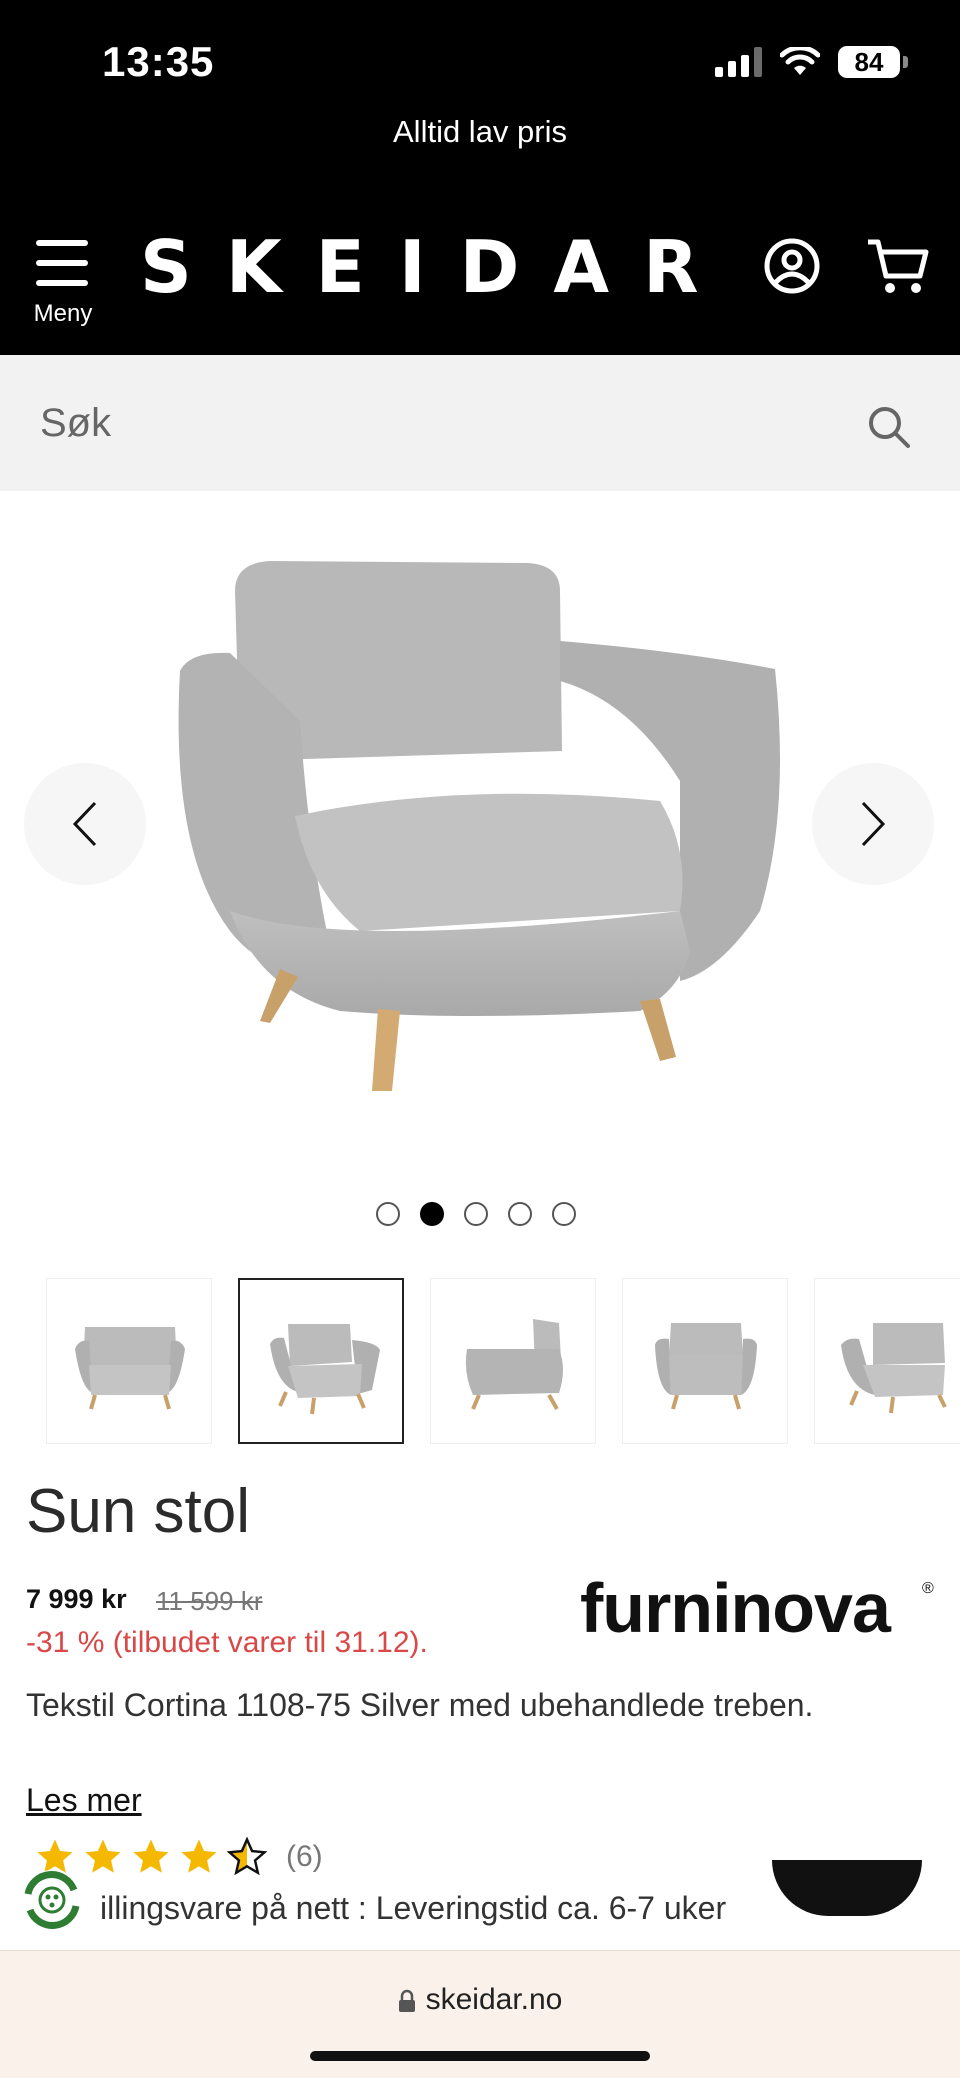  What do you see at coordinates (304, 1856) in the screenshot?
I see `rating-count: (6)` at bounding box center [304, 1856].